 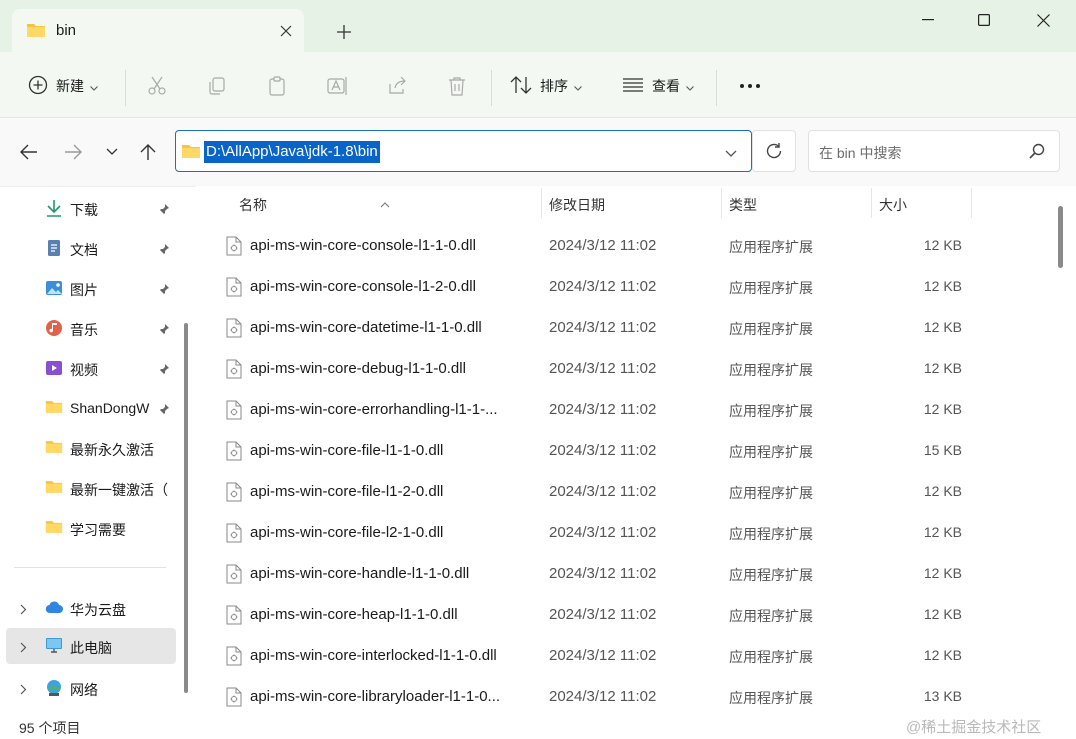 What do you see at coordinates (89, 288) in the screenshot?
I see `sidebar-item-pictures: 图片` at bounding box center [89, 288].